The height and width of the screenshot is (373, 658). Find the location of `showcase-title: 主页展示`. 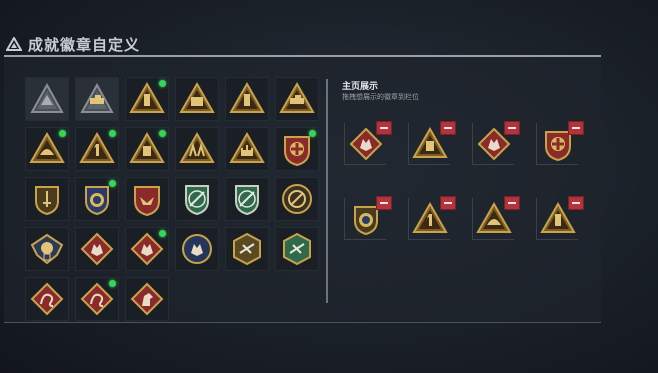

showcase-title: 主页展示 is located at coordinates (360, 87).